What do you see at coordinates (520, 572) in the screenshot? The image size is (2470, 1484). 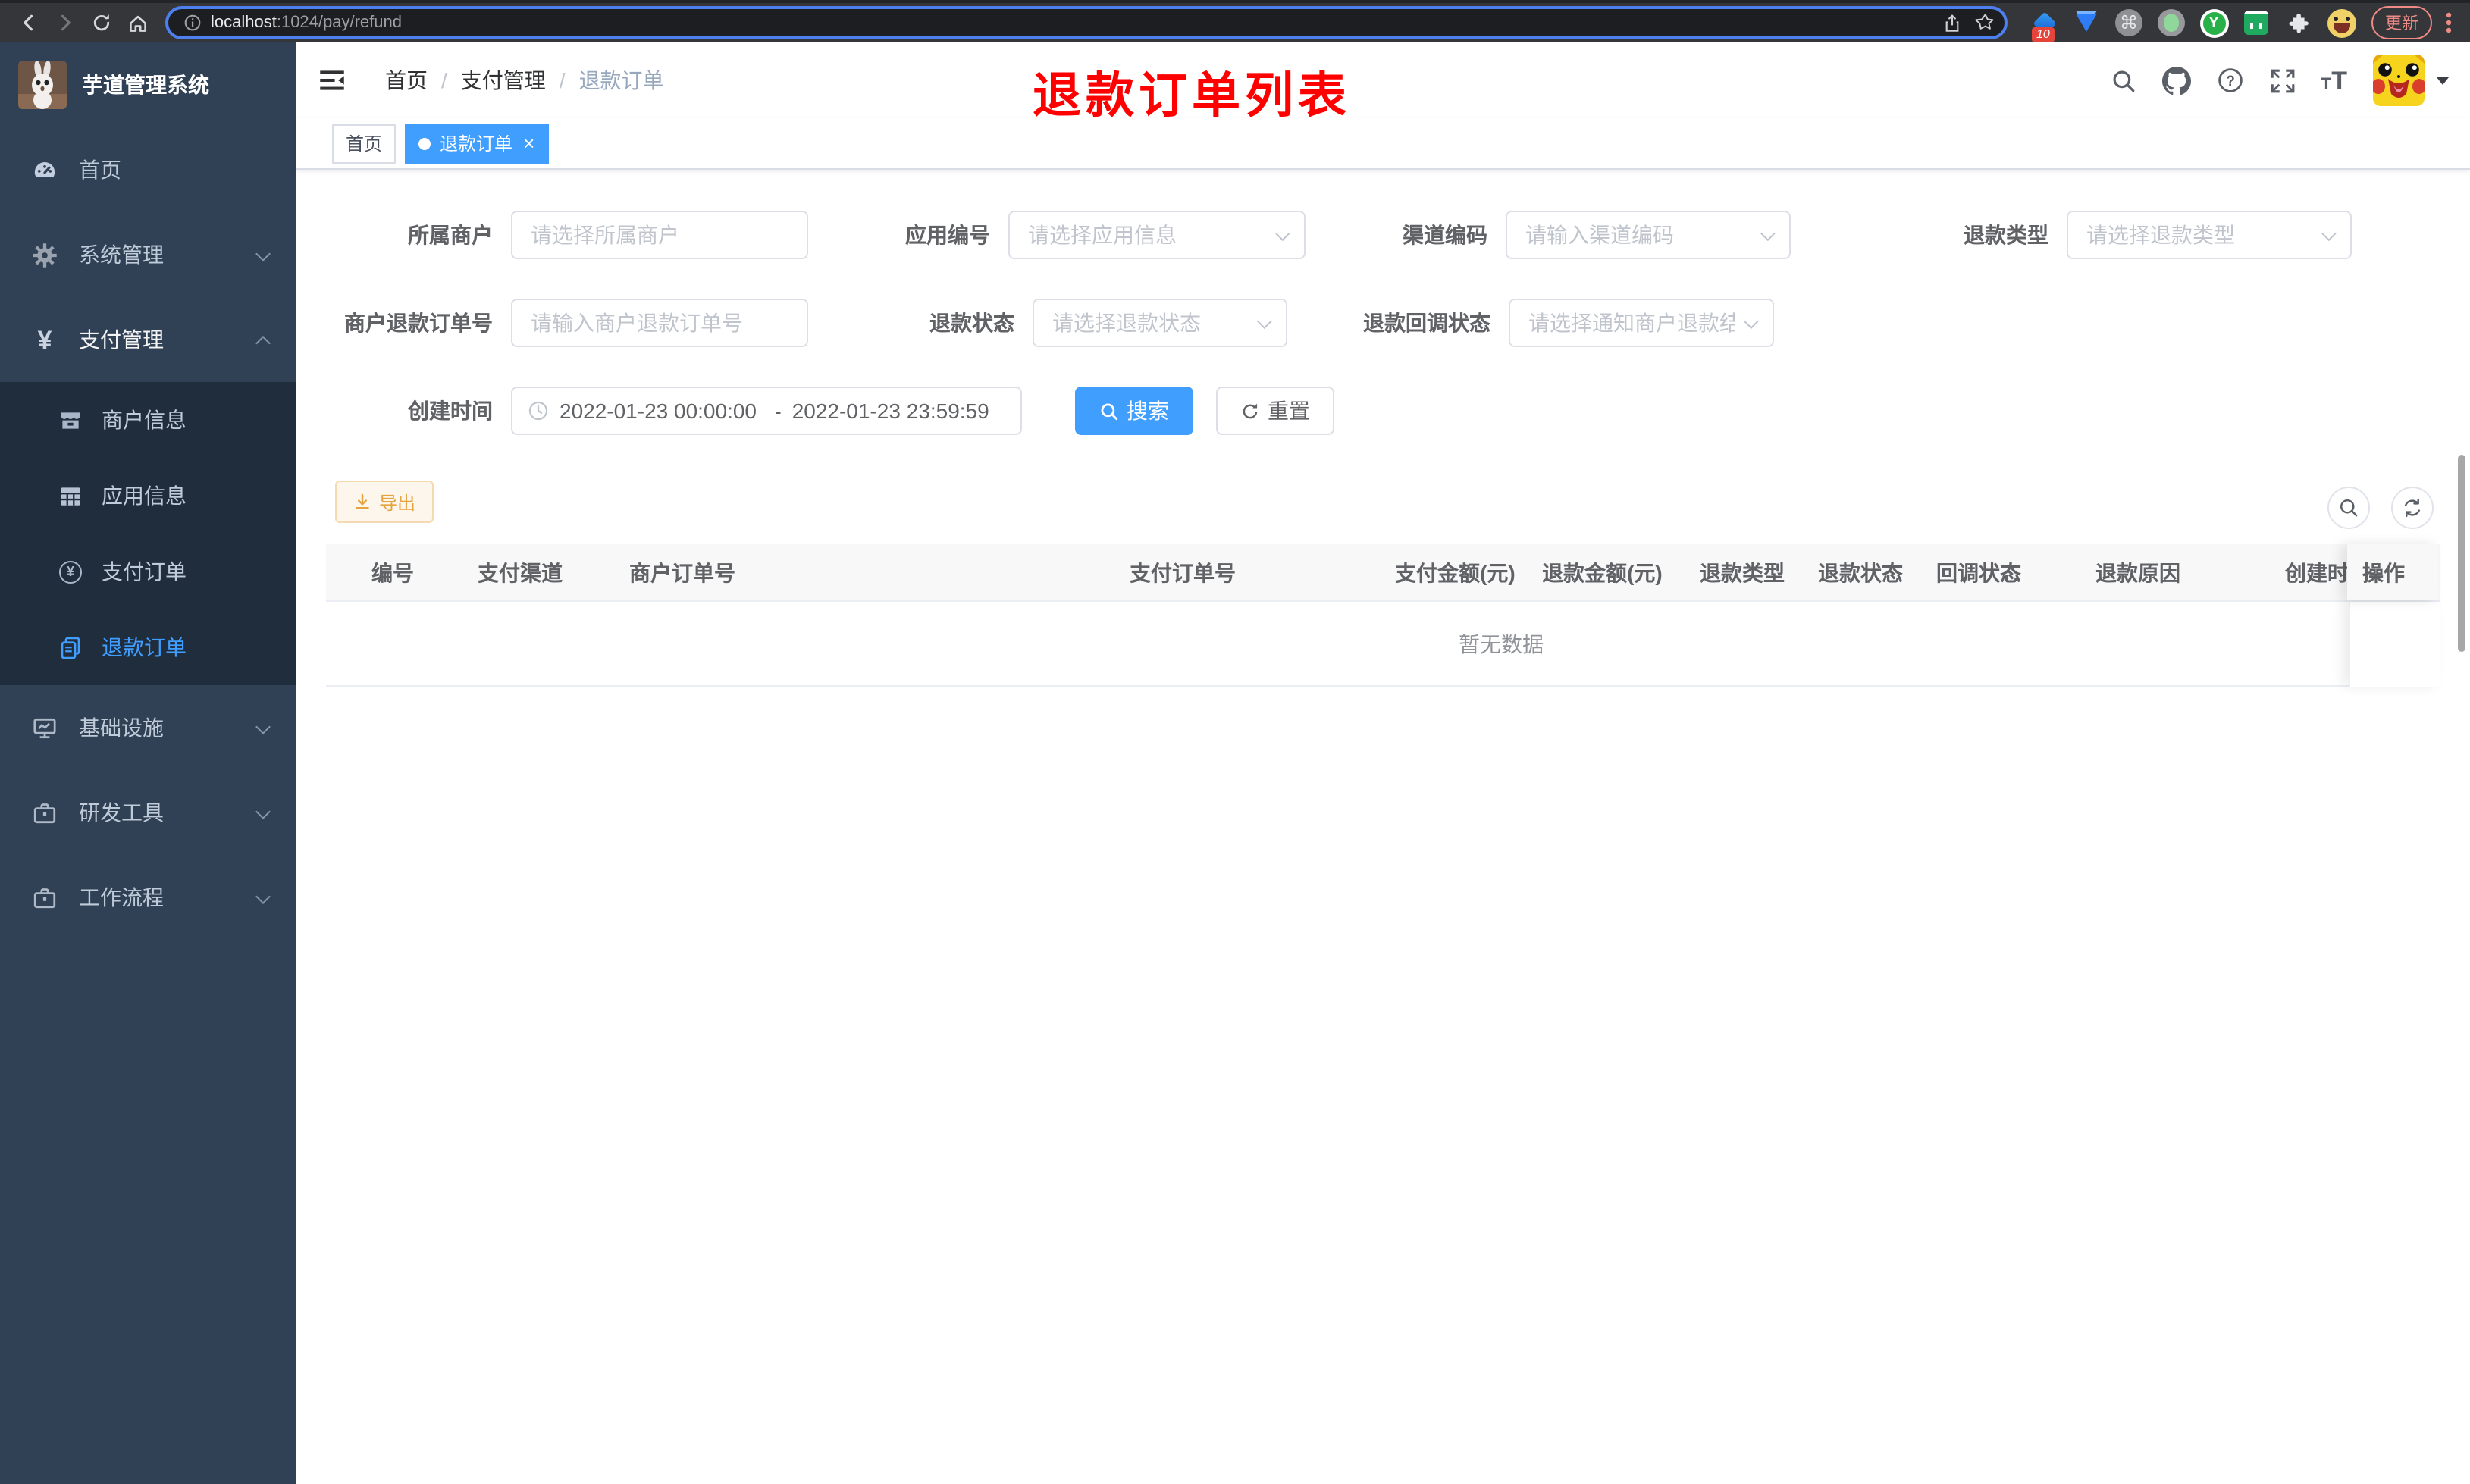 I see `column-header: 支付渠道` at bounding box center [520, 572].